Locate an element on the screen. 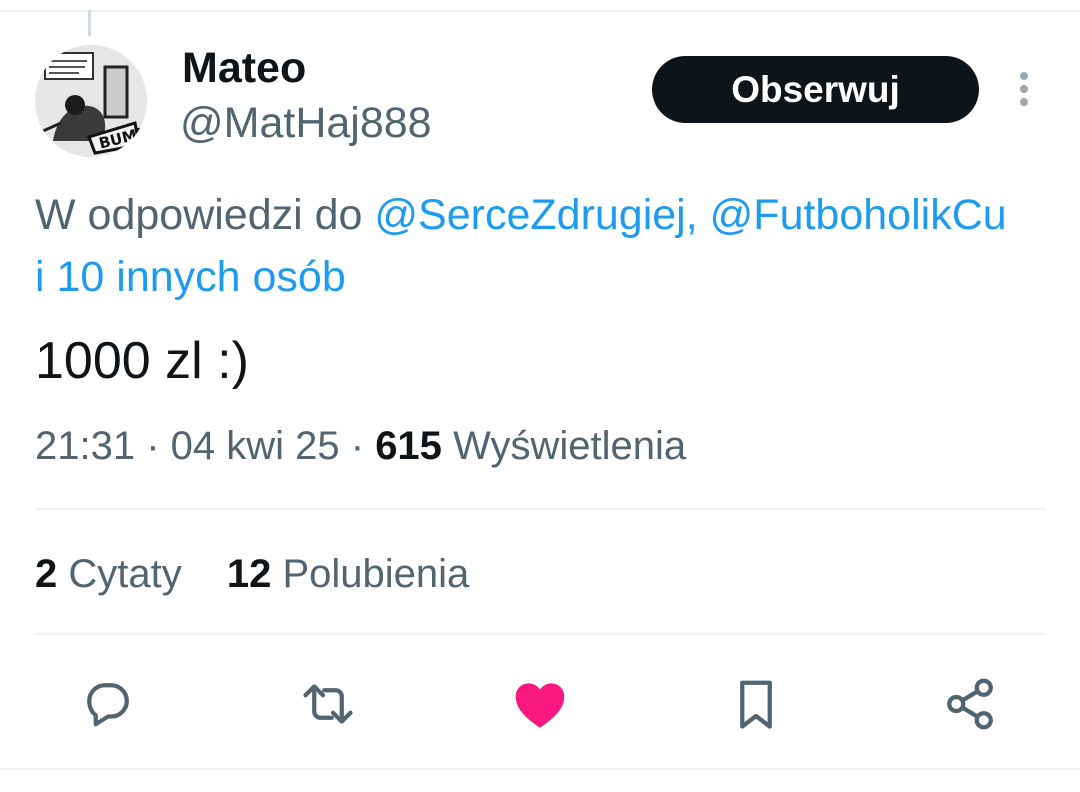  quotes-label: Cytaty is located at coordinates (125, 574).